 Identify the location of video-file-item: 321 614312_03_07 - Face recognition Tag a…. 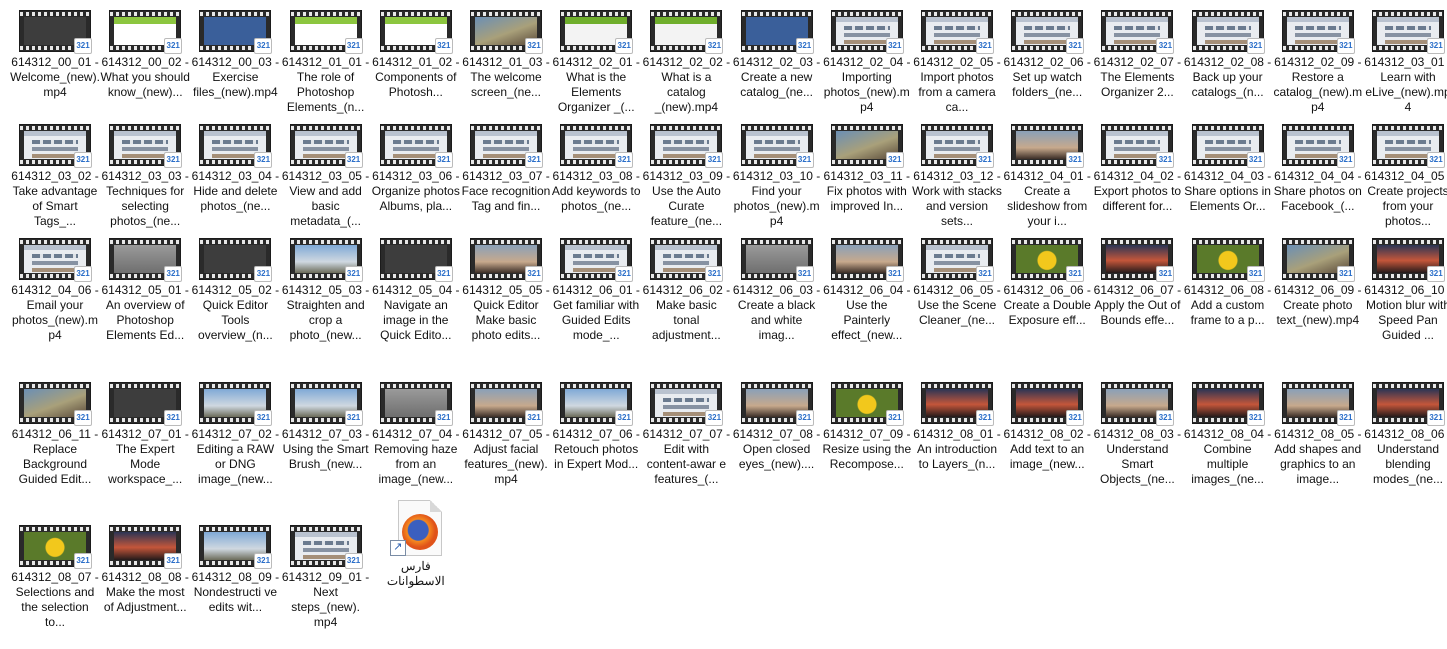
(506, 169).